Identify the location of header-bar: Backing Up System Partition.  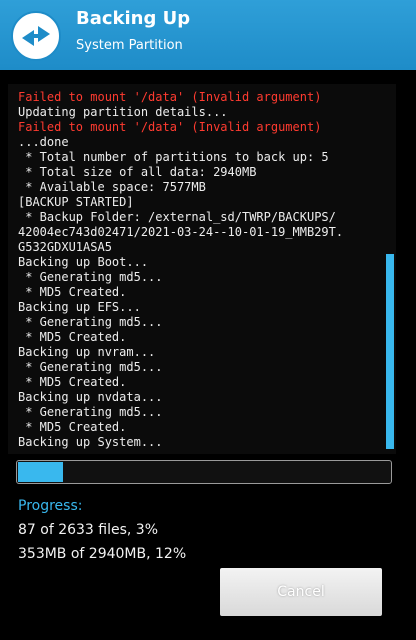
(208, 35).